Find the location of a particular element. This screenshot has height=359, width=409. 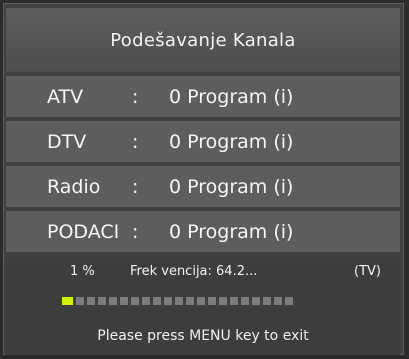

channel-row-atv: ATV : 0 Program (i) is located at coordinates (203, 96).